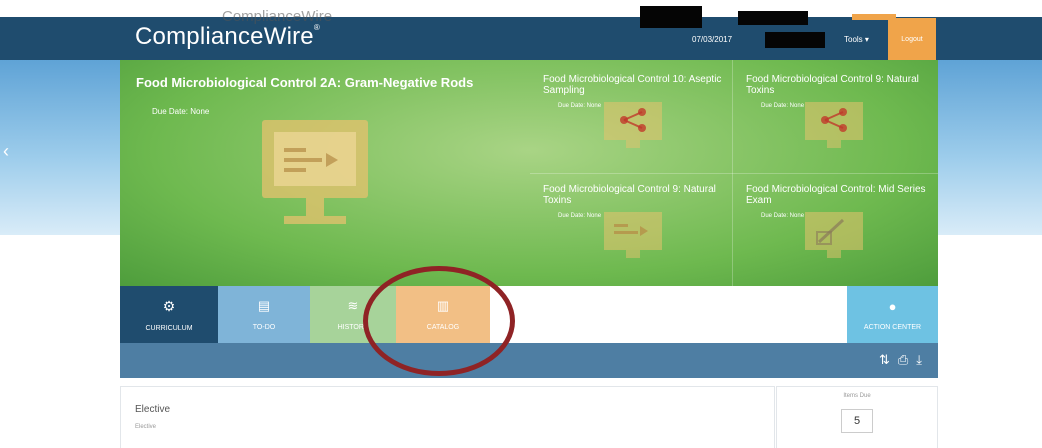 This screenshot has height=448, width=1042. What do you see at coordinates (529, 360) in the screenshot?
I see `toolbar: ⇅ ⎙ ⤓` at bounding box center [529, 360].